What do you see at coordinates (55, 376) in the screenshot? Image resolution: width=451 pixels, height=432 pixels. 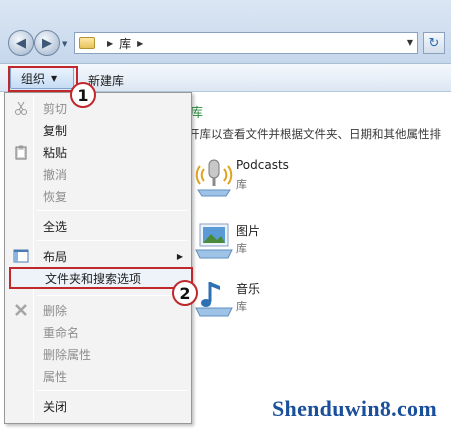 I see `menu-item-label: 属性` at bounding box center [55, 376].